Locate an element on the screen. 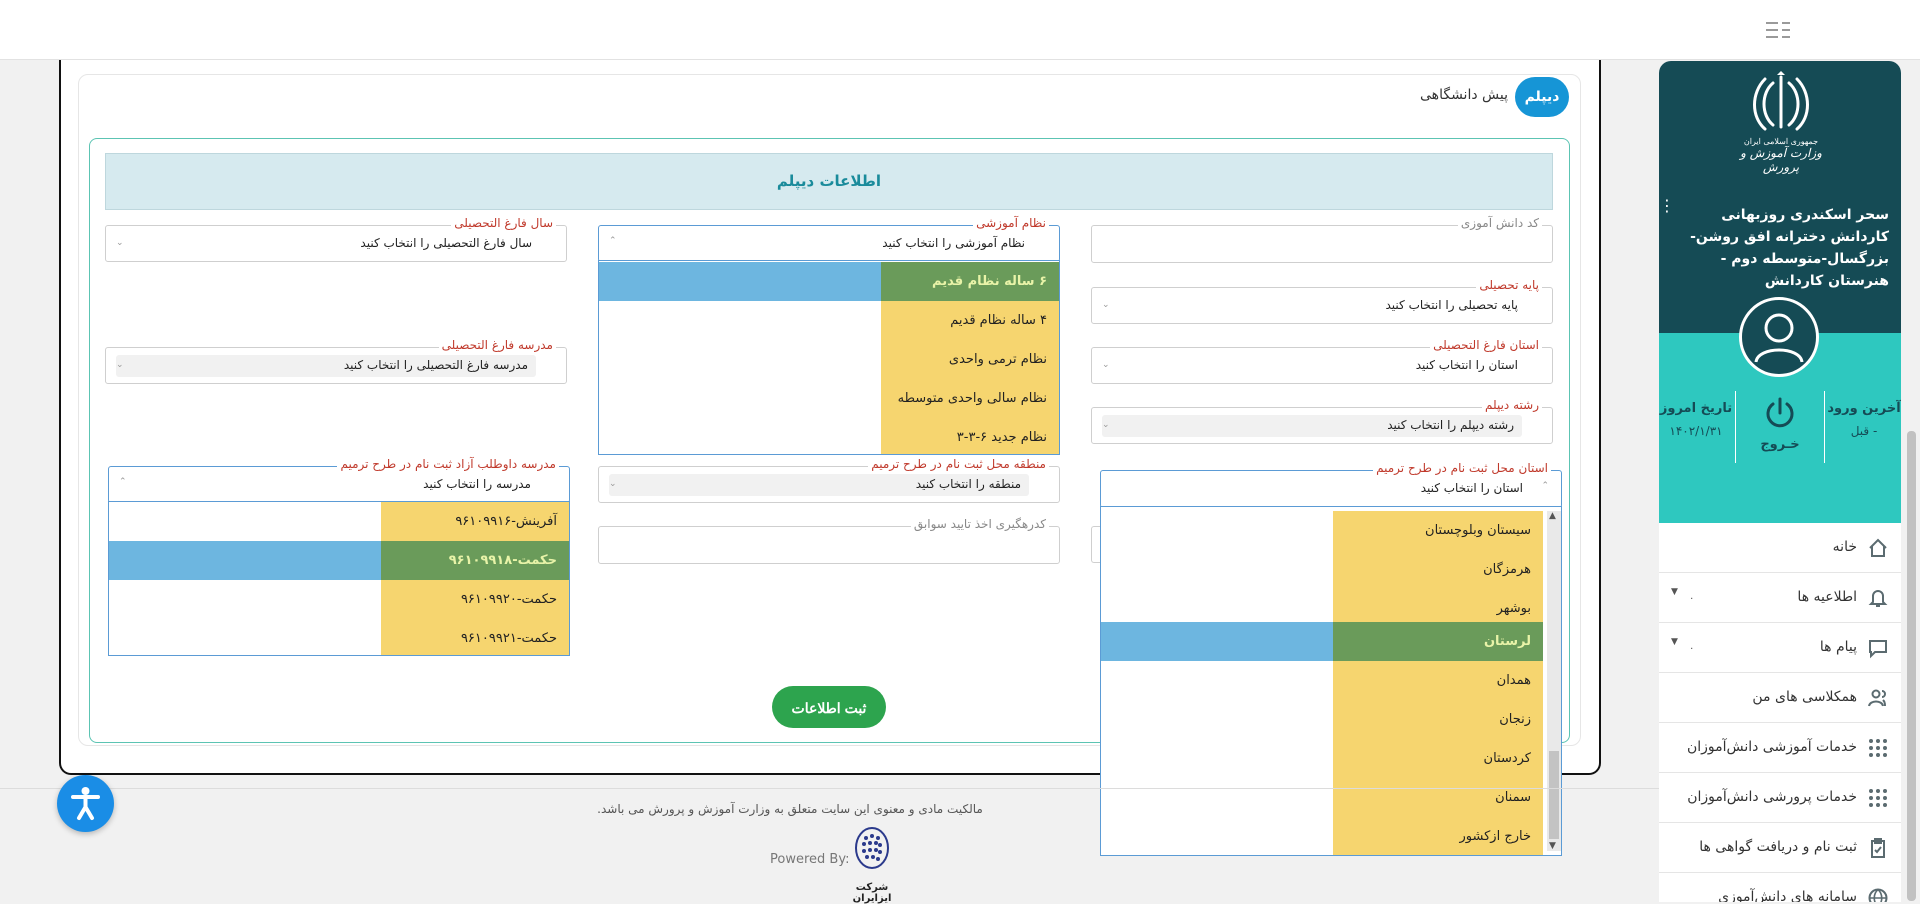  education-option: نظام ترمی واحدی is located at coordinates (970, 359).